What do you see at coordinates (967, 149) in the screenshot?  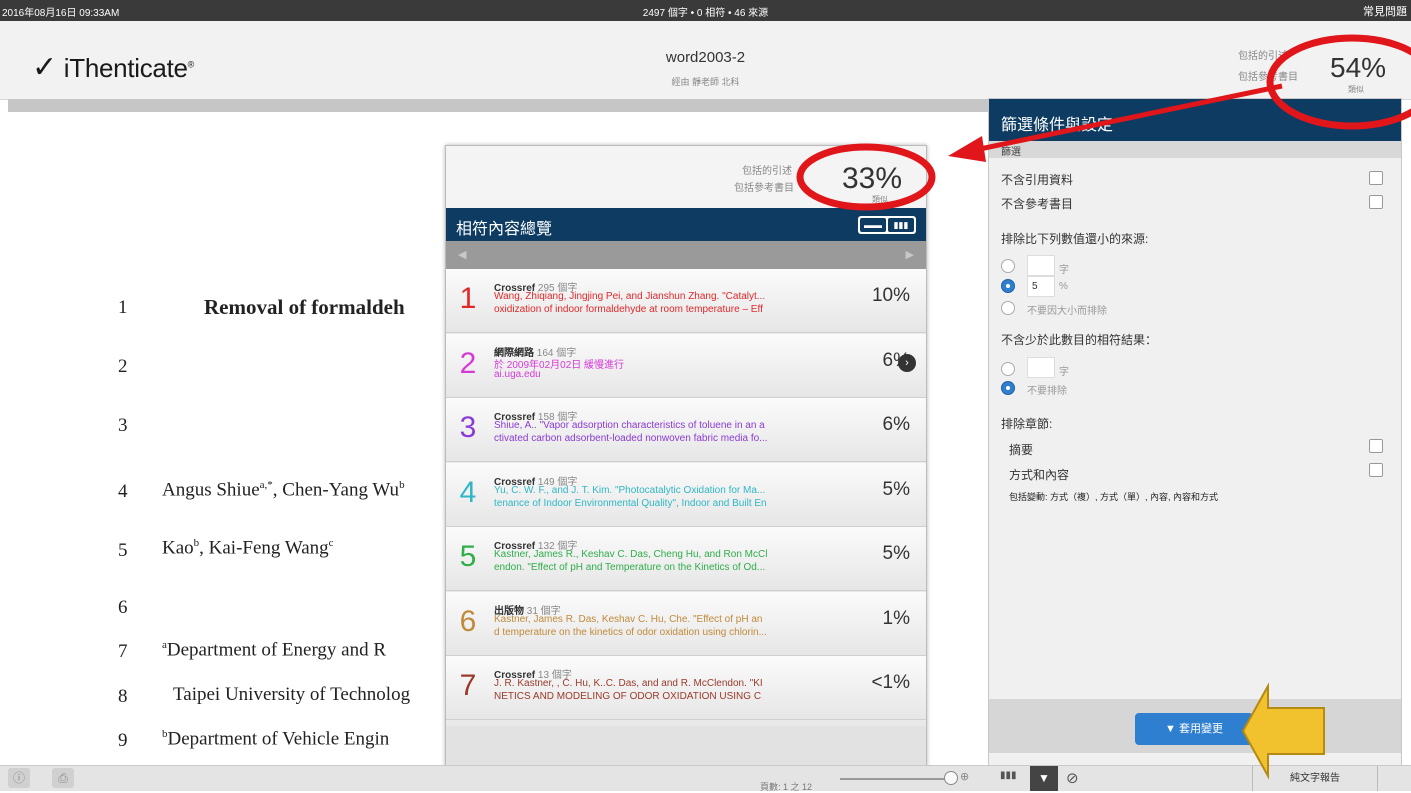 I see `annotation-arrowhead` at bounding box center [967, 149].